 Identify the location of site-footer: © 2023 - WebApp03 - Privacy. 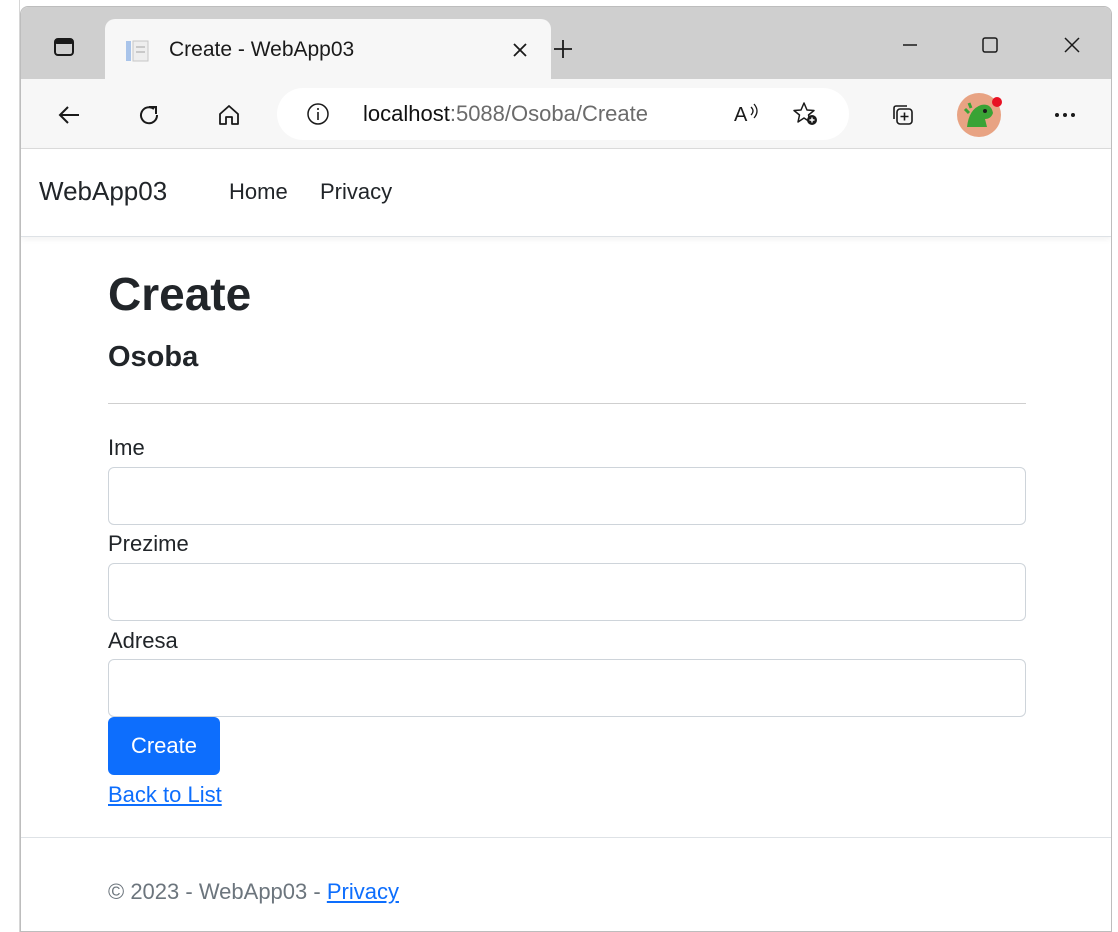
(253, 892).